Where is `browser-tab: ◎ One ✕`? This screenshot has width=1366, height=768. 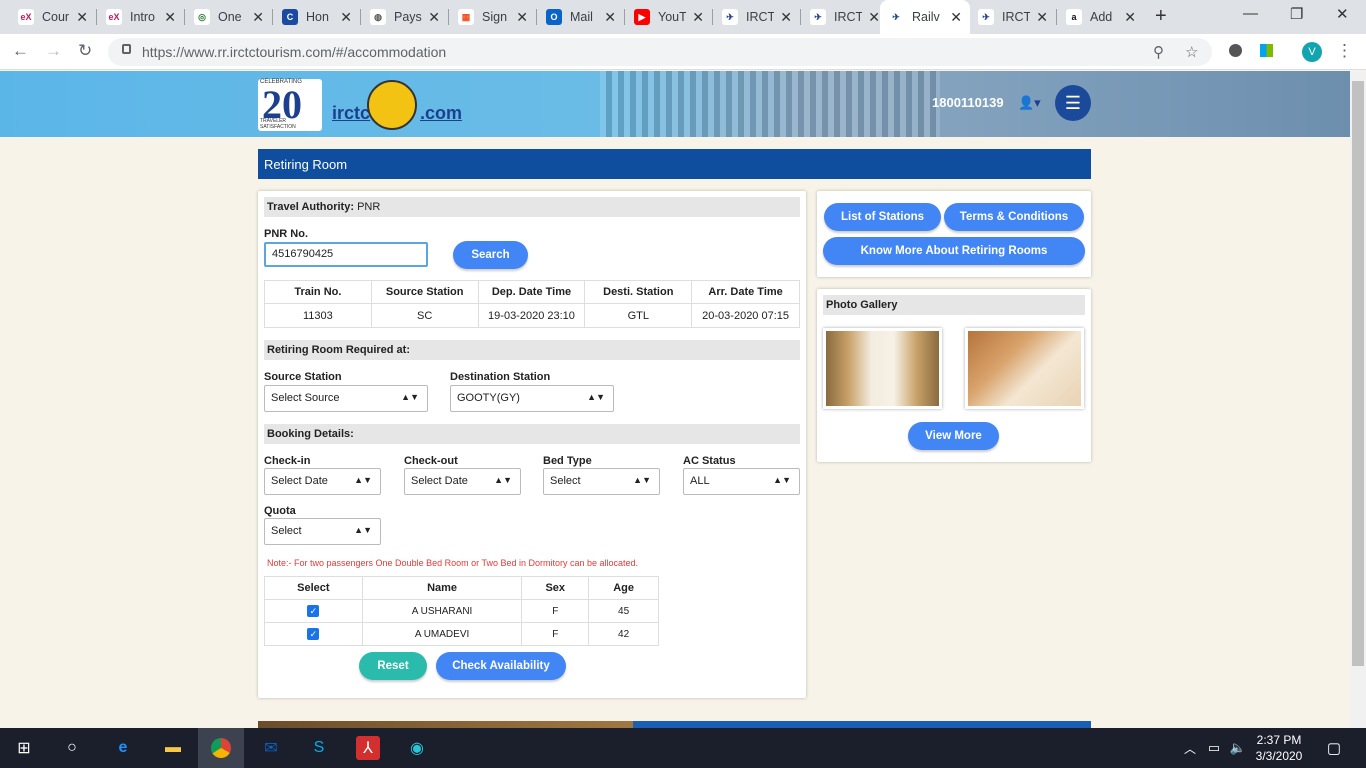
browser-tab: ◎ One ✕ is located at coordinates (229, 17).